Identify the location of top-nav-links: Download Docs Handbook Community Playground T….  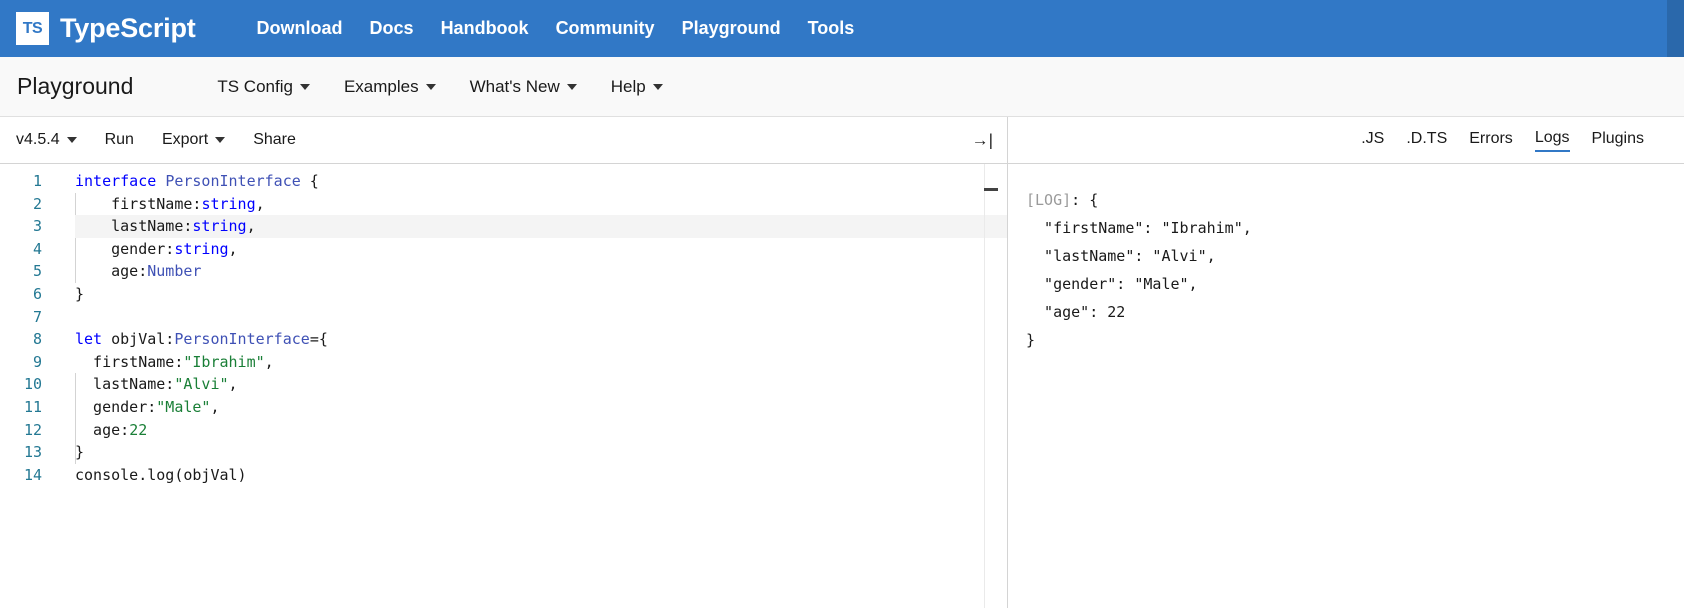
(556, 28).